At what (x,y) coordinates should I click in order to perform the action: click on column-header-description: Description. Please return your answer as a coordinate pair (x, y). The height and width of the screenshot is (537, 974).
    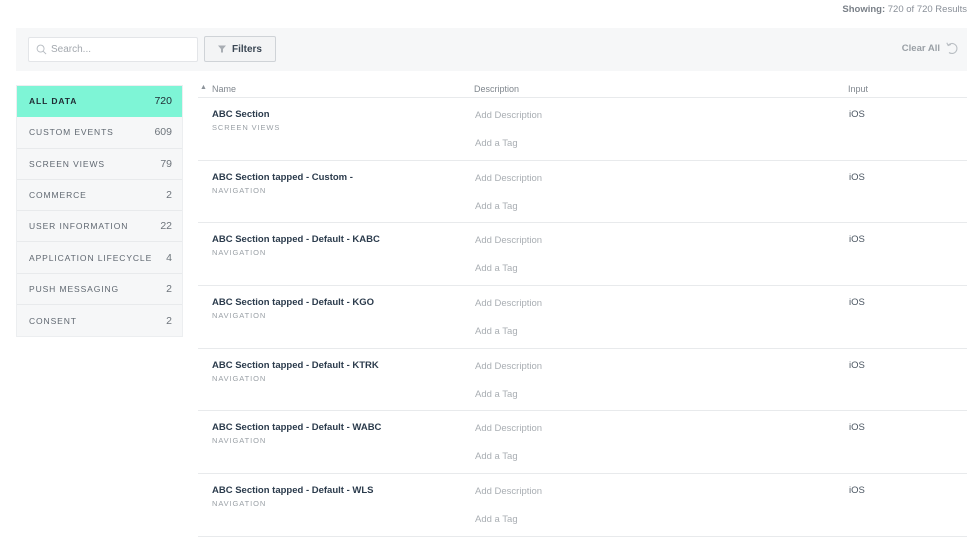
    Looking at the image, I should click on (497, 89).